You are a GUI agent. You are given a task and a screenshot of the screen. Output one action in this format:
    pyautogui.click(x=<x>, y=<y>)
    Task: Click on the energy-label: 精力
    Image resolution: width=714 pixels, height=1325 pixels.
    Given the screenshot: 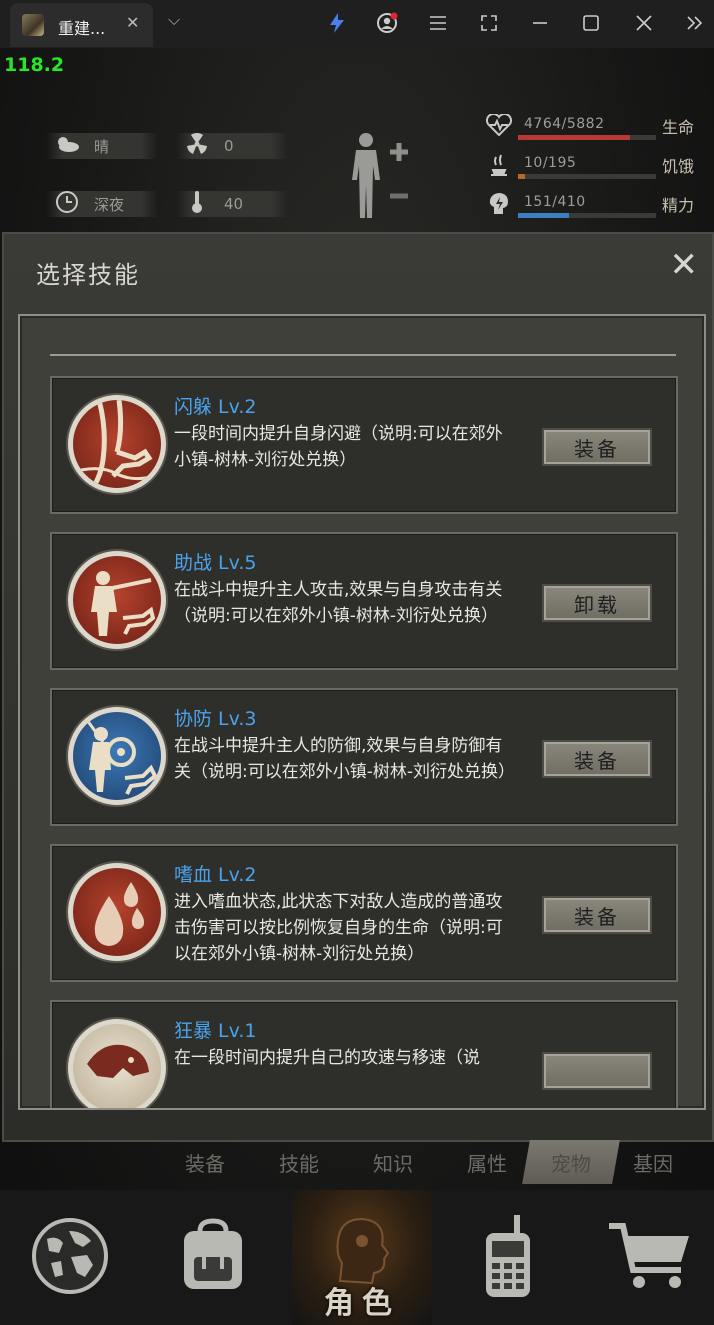 What is the action you would take?
    pyautogui.click(x=677, y=205)
    